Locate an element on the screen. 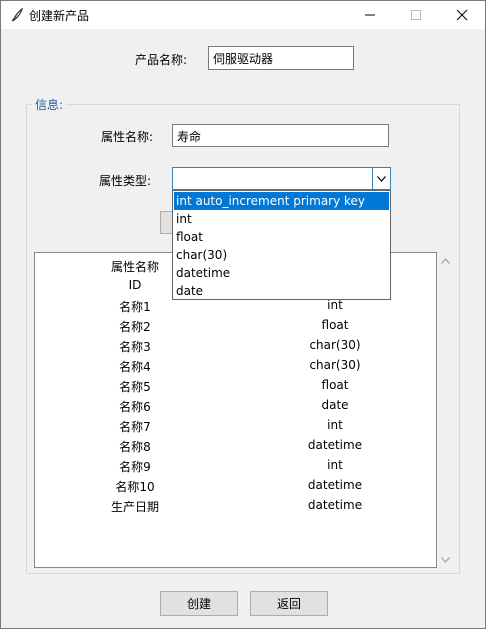 The image size is (486, 629). dropdown-option: int auto_increment primary key is located at coordinates (281, 201).